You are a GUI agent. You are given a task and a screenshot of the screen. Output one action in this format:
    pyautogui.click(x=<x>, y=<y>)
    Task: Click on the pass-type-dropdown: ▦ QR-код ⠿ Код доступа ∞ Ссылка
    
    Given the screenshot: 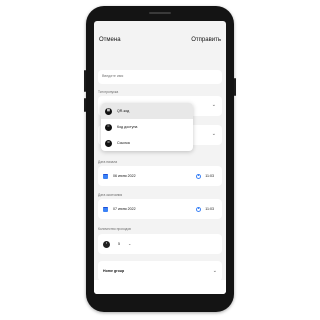 What is the action you would take?
    pyautogui.click(x=147, y=127)
    